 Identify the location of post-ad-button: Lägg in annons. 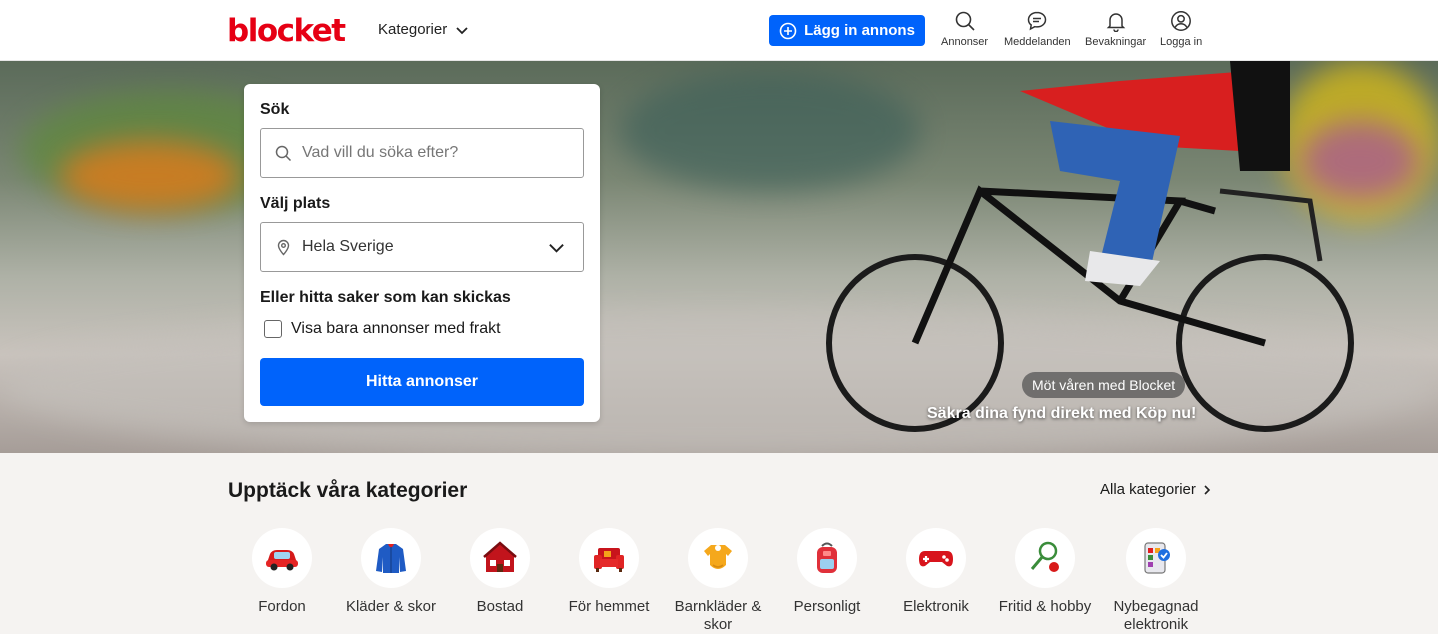
(847, 30).